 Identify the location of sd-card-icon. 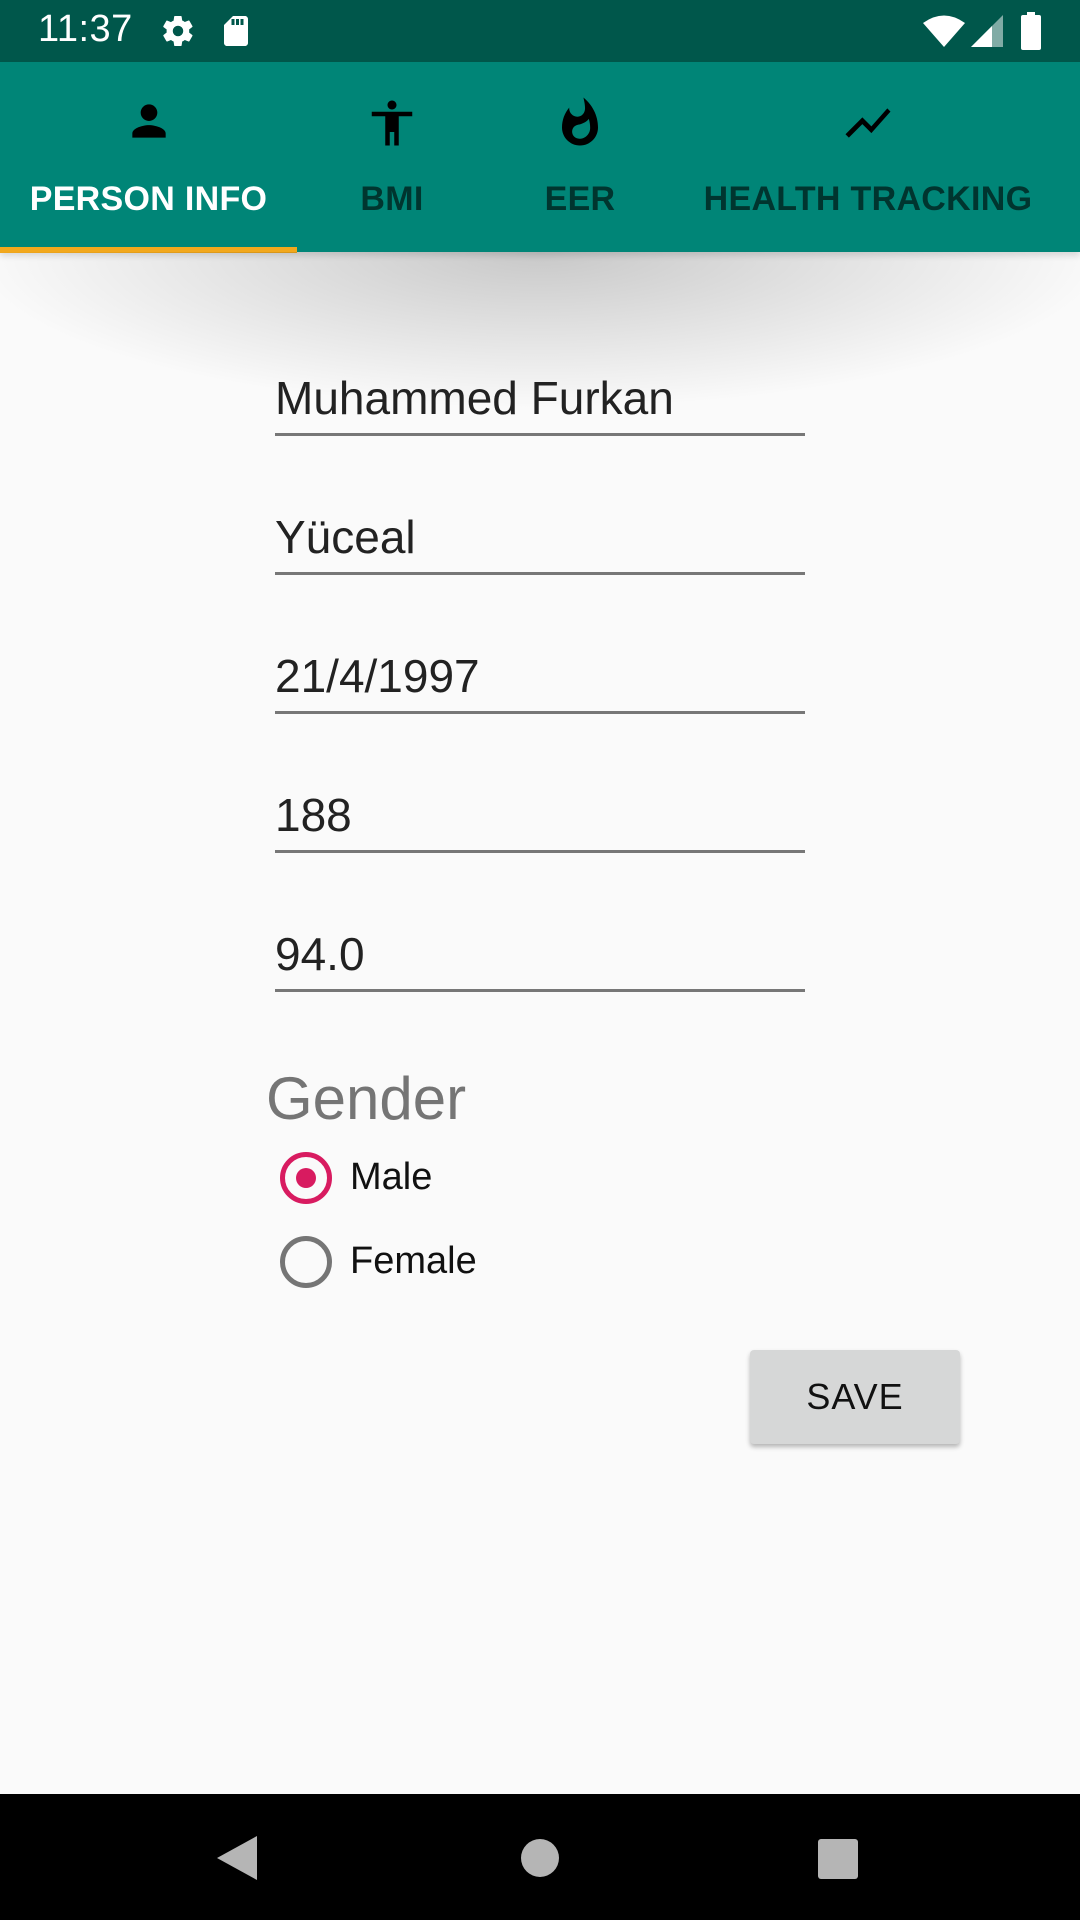
(236, 33).